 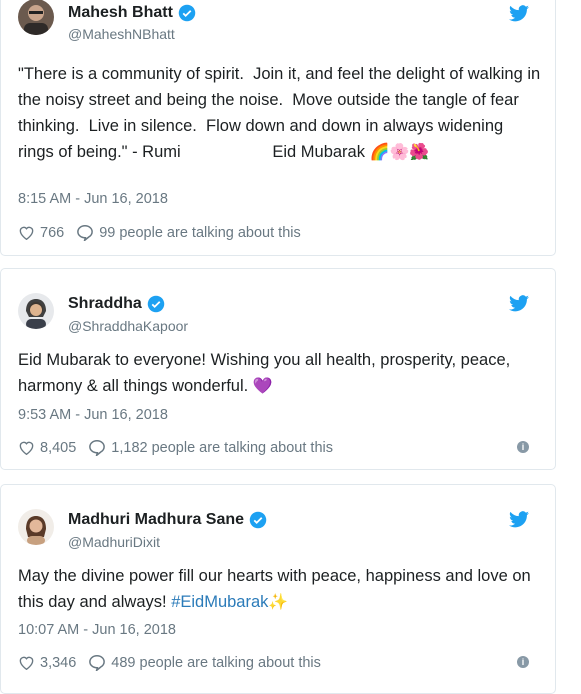 I want to click on author-name: Shraddha, so click(x=105, y=304).